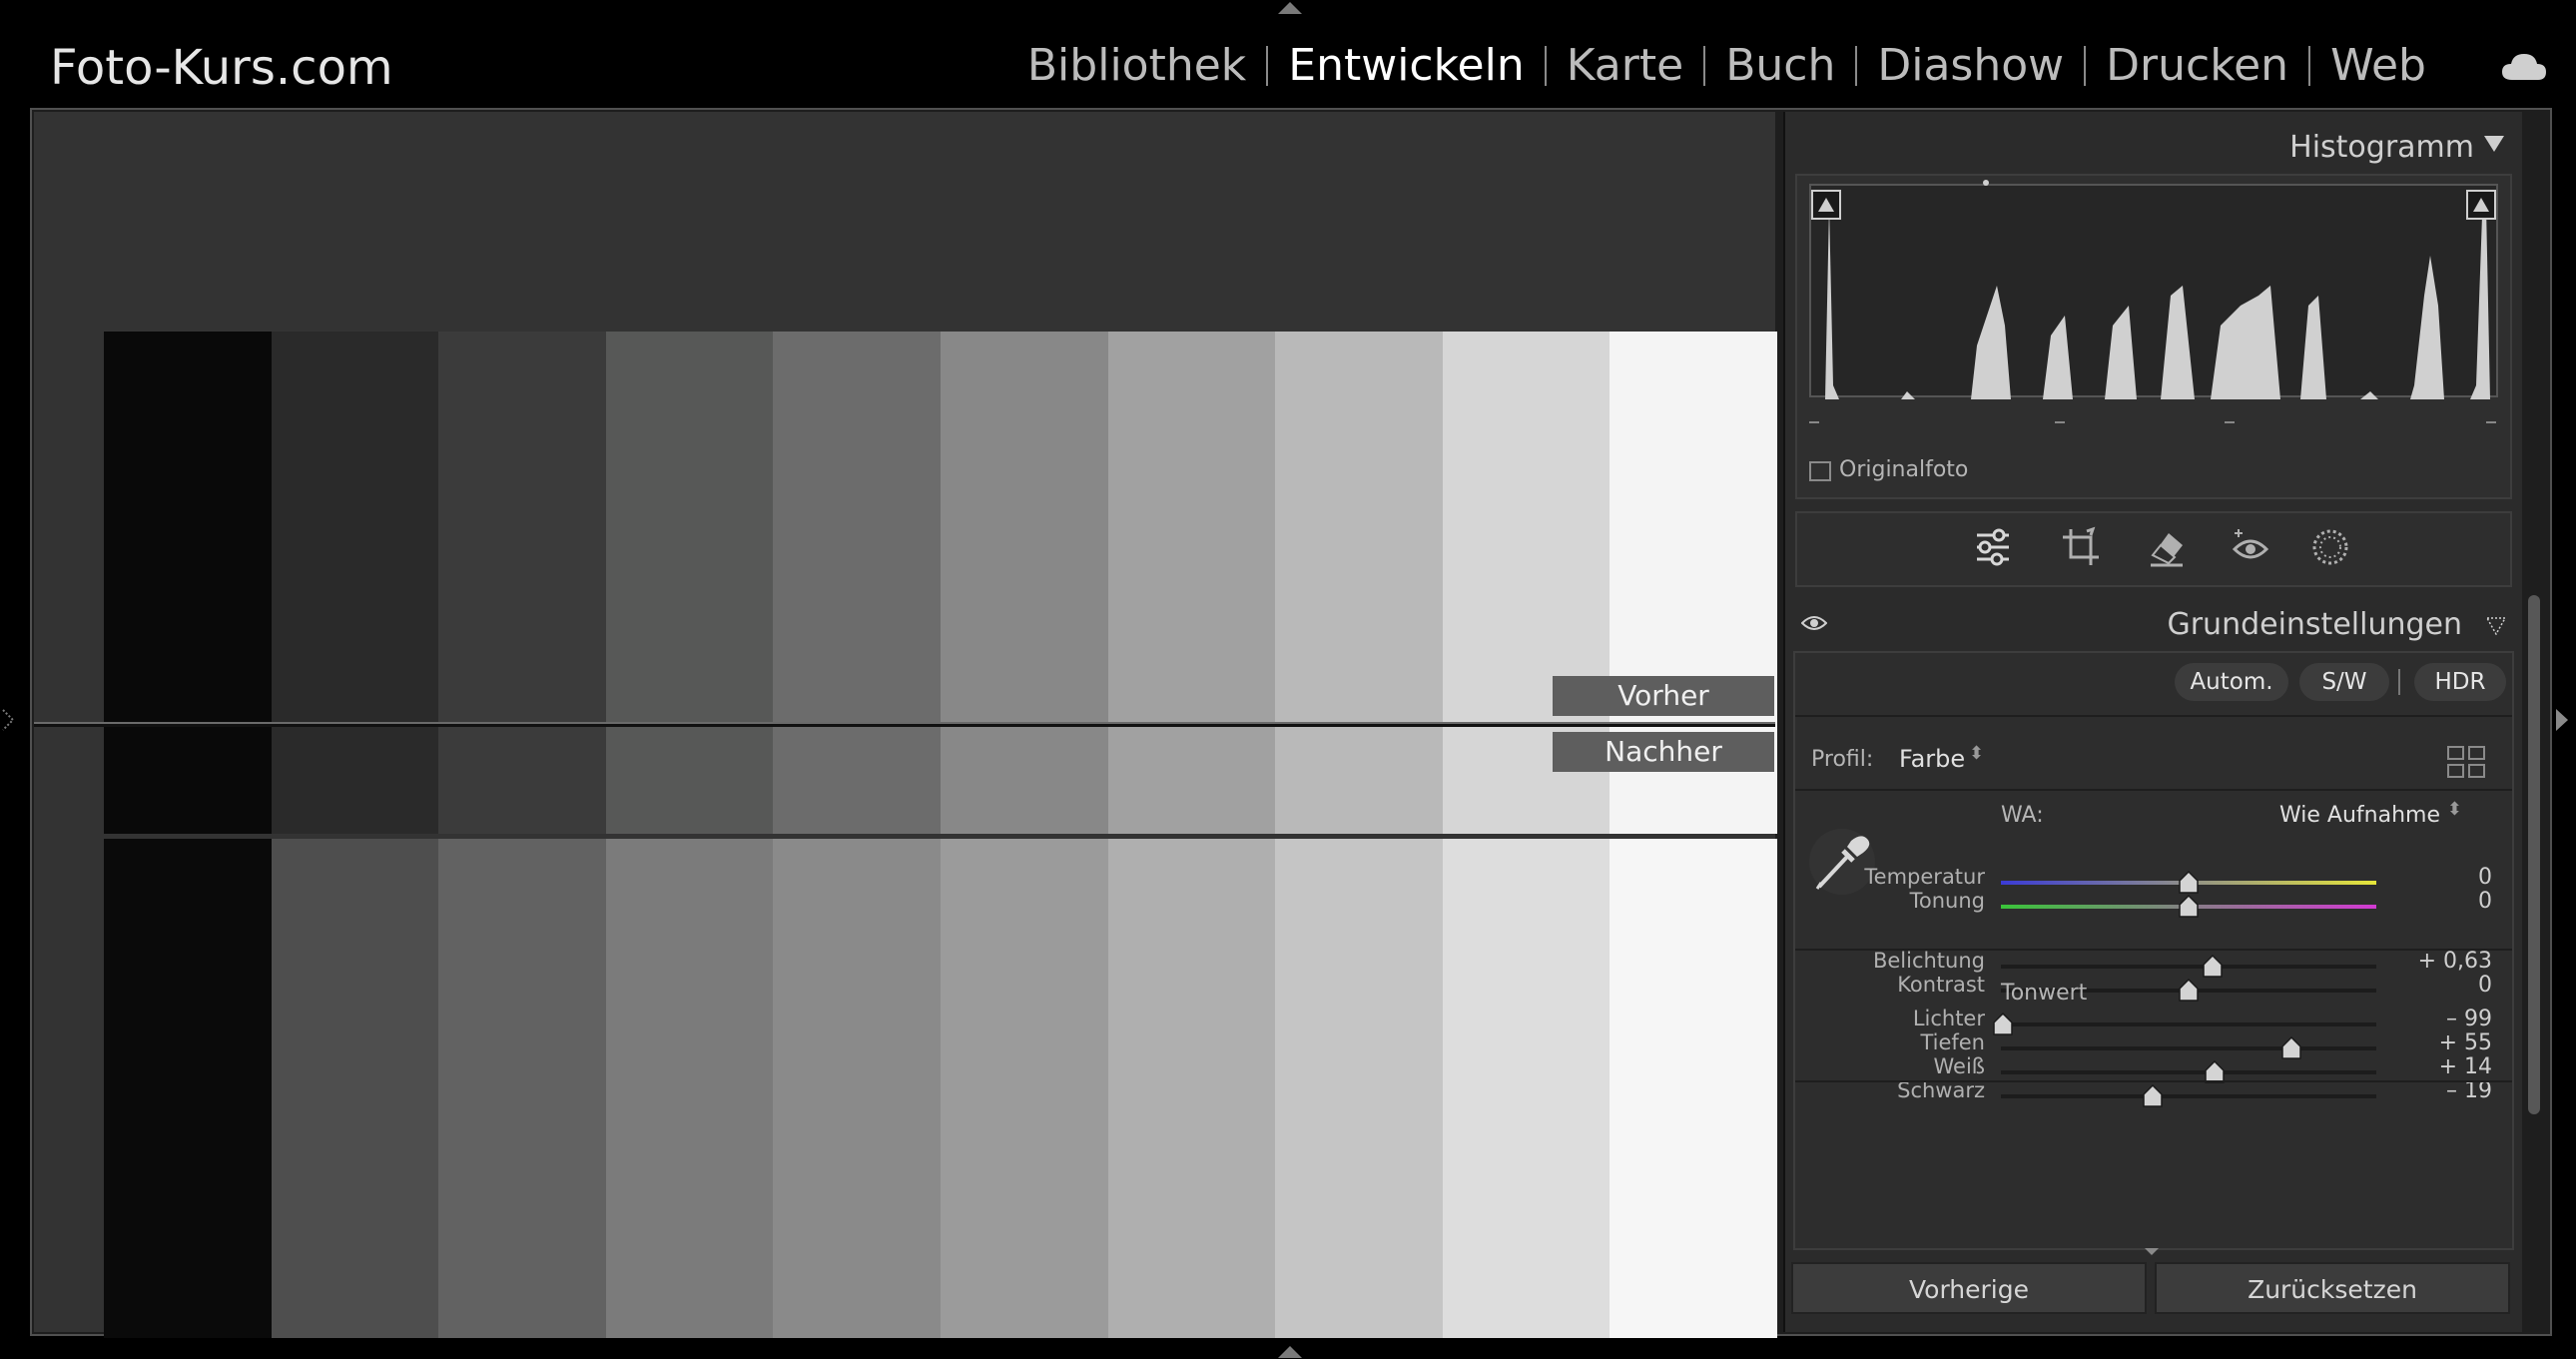 Image resolution: width=2576 pixels, height=1359 pixels. What do you see at coordinates (2154, 623) in the screenshot?
I see `basic-panel-header: Grundeinstellungen` at bounding box center [2154, 623].